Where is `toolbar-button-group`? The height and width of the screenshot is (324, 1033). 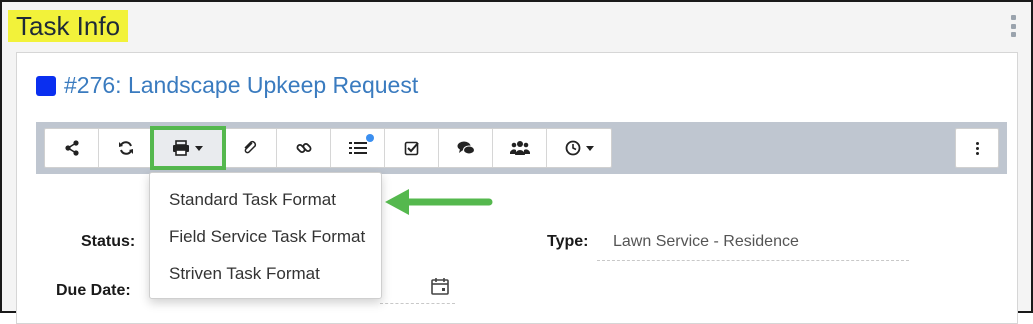 toolbar-button-group is located at coordinates (328, 148).